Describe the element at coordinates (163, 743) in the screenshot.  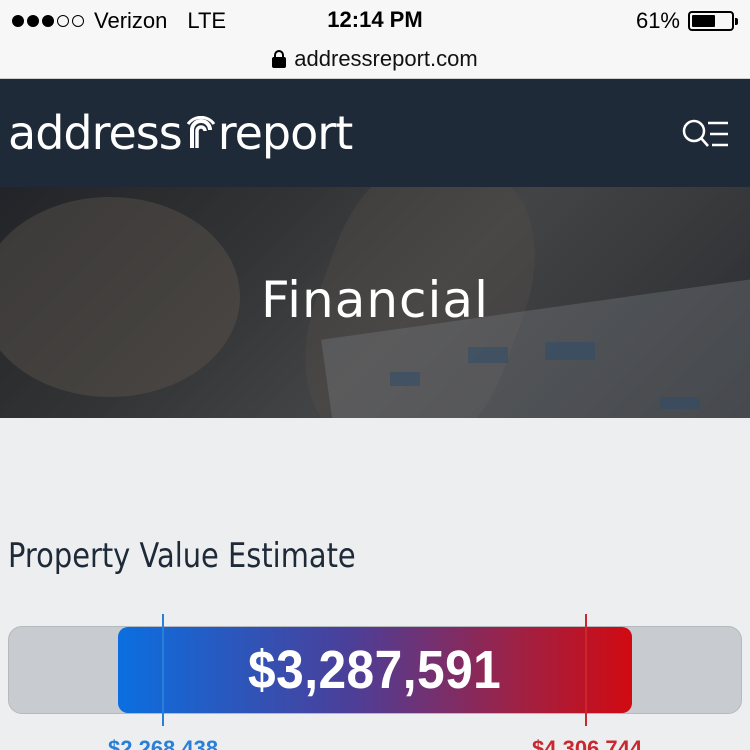
I see `low-value-label: $2,268,438` at that location.